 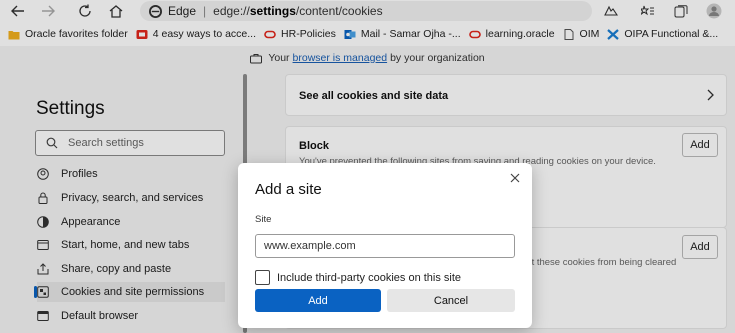 What do you see at coordinates (318, 300) in the screenshot?
I see `add-button: Add` at bounding box center [318, 300].